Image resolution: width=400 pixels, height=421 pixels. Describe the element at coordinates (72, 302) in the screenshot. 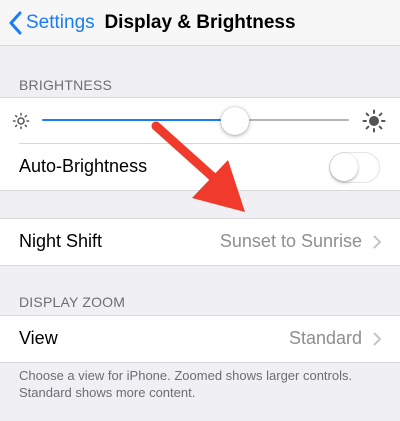

I see `display-zoom-section-header: DISPLAY ZOOM` at that location.